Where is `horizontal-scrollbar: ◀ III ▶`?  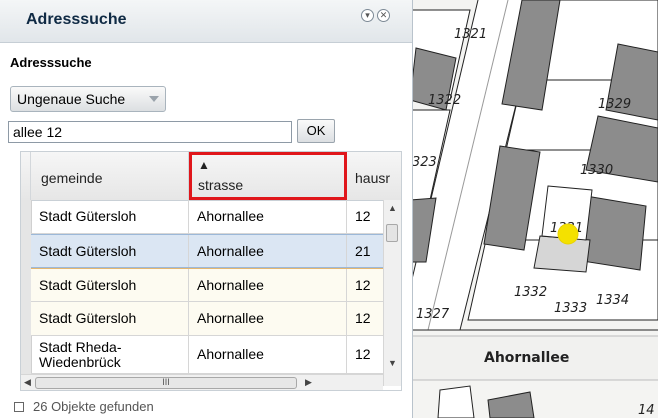
horizontal-scrollbar: ◀ III ▶ is located at coordinates (202, 382).